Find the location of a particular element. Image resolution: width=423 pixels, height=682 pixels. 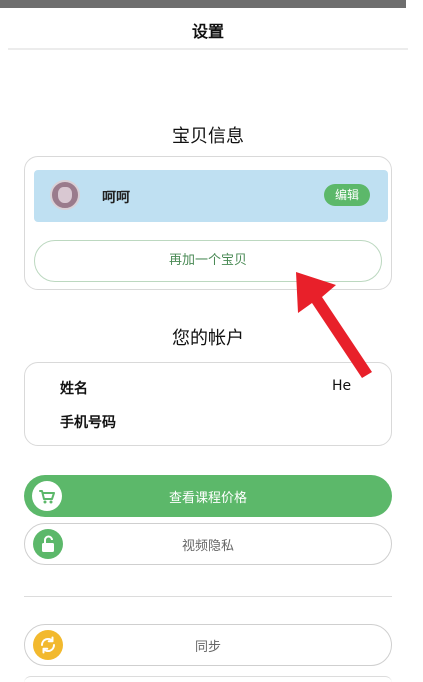

course-price-label: 查看课程价格 is located at coordinates (207, 498).